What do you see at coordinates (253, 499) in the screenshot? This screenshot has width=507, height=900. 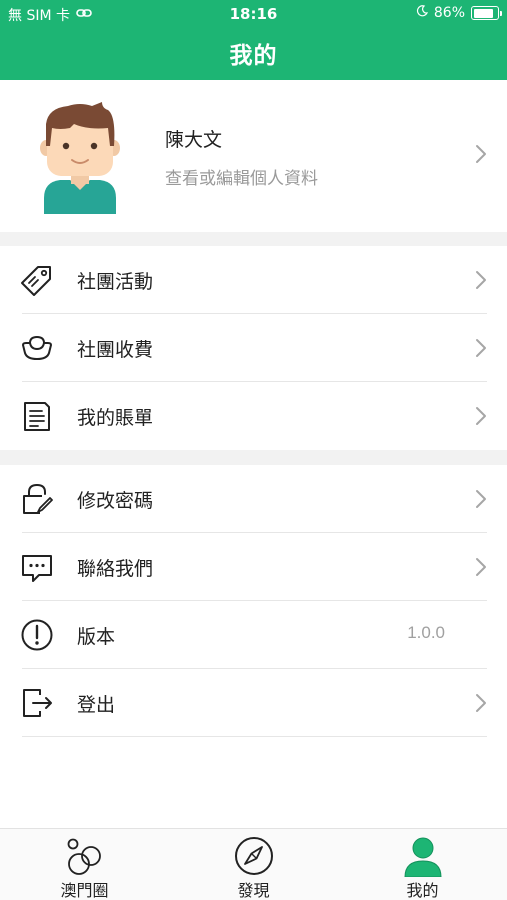 I see `menu-item-change-password: 修改密碼` at bounding box center [253, 499].